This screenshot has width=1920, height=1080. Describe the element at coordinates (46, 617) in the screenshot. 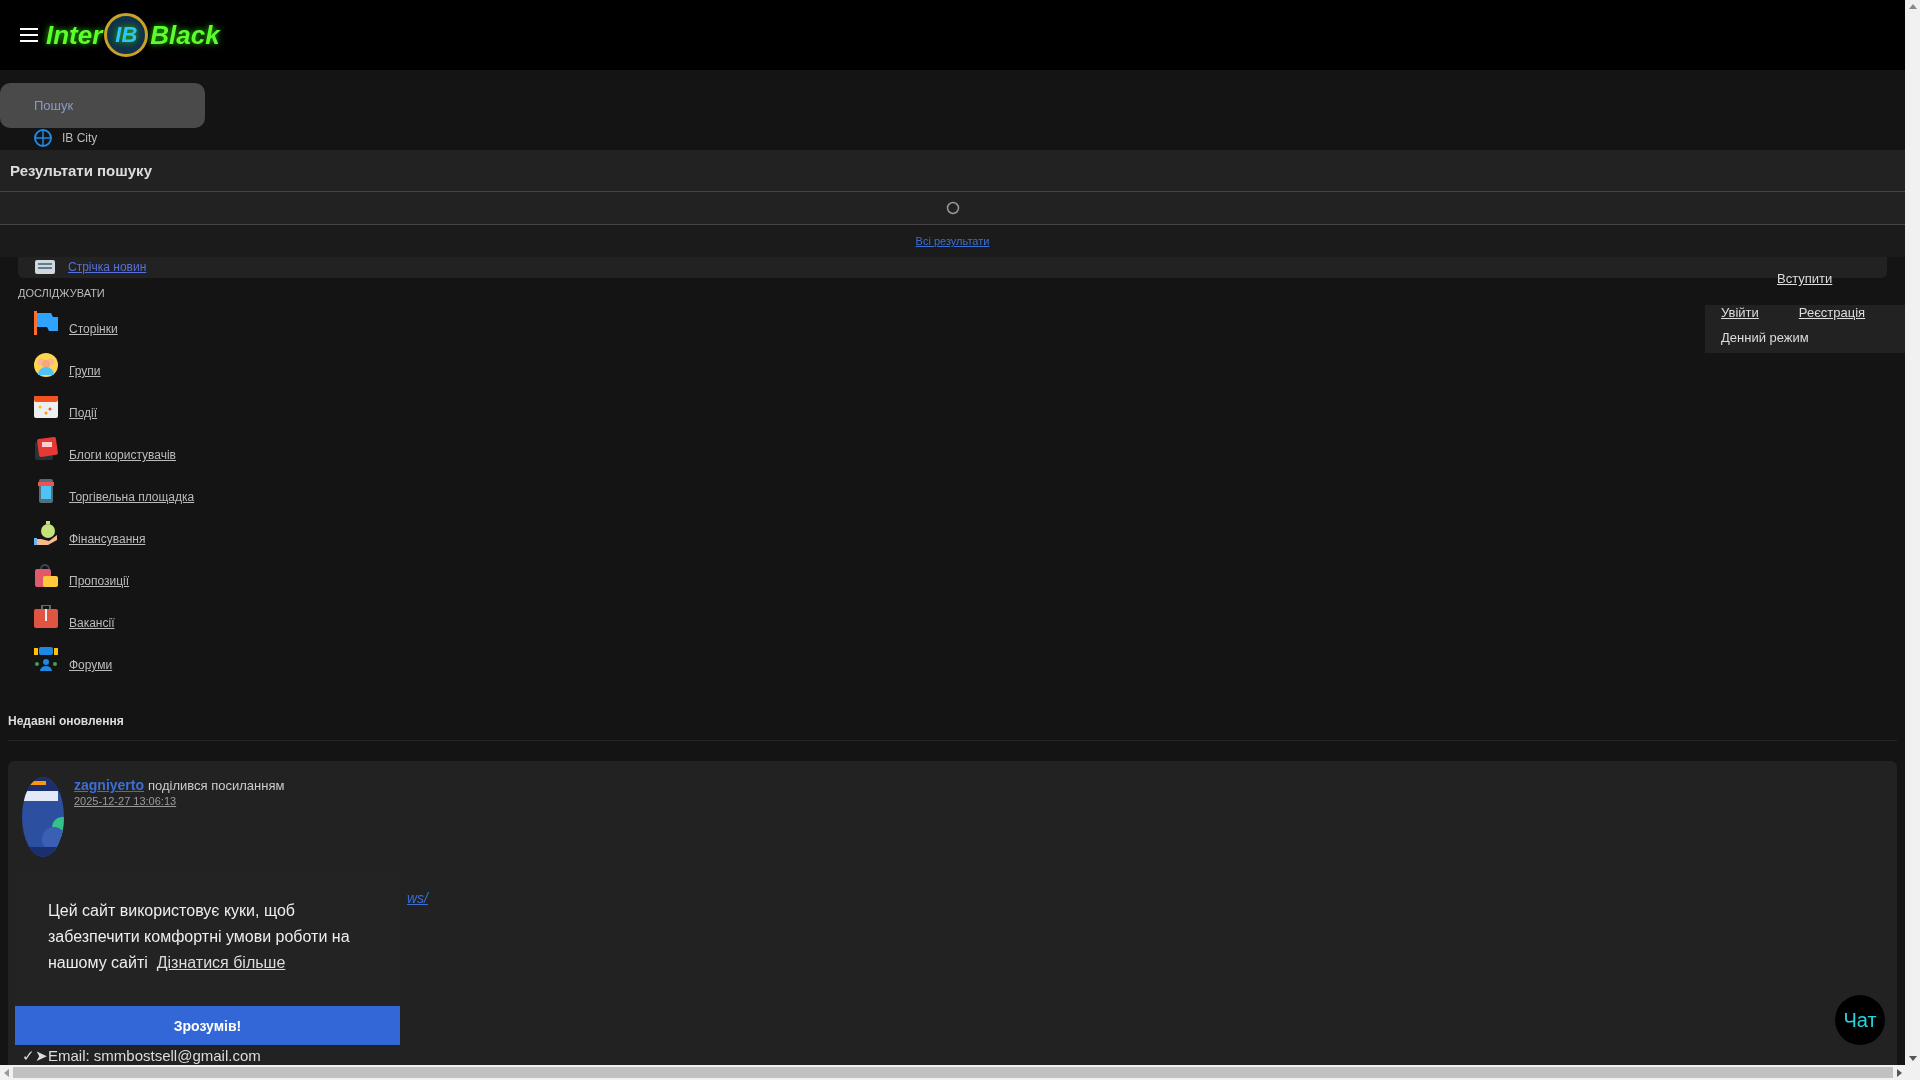

I see `toolbox-icon` at that location.